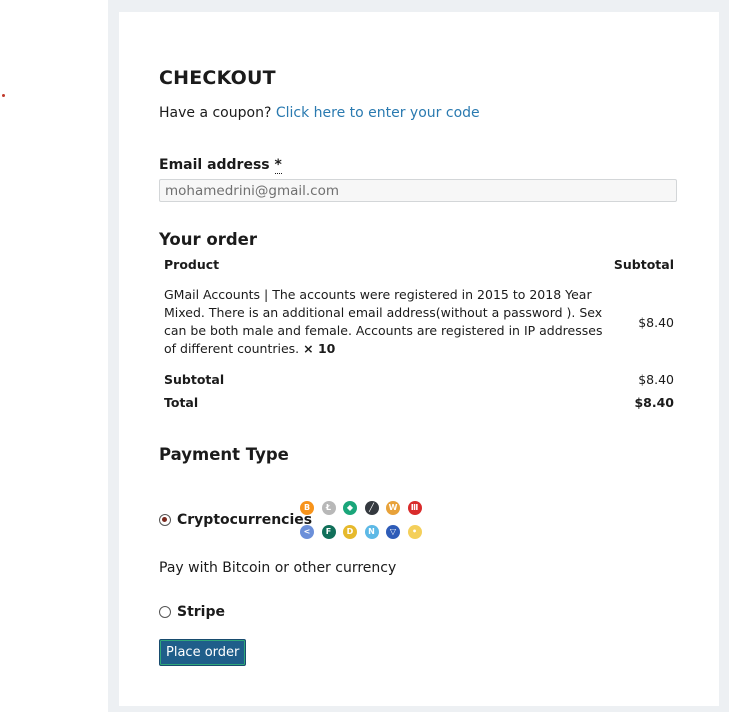 This screenshot has height=712, width=729. Describe the element at coordinates (192, 264) in the screenshot. I see `product-header: Product` at that location.